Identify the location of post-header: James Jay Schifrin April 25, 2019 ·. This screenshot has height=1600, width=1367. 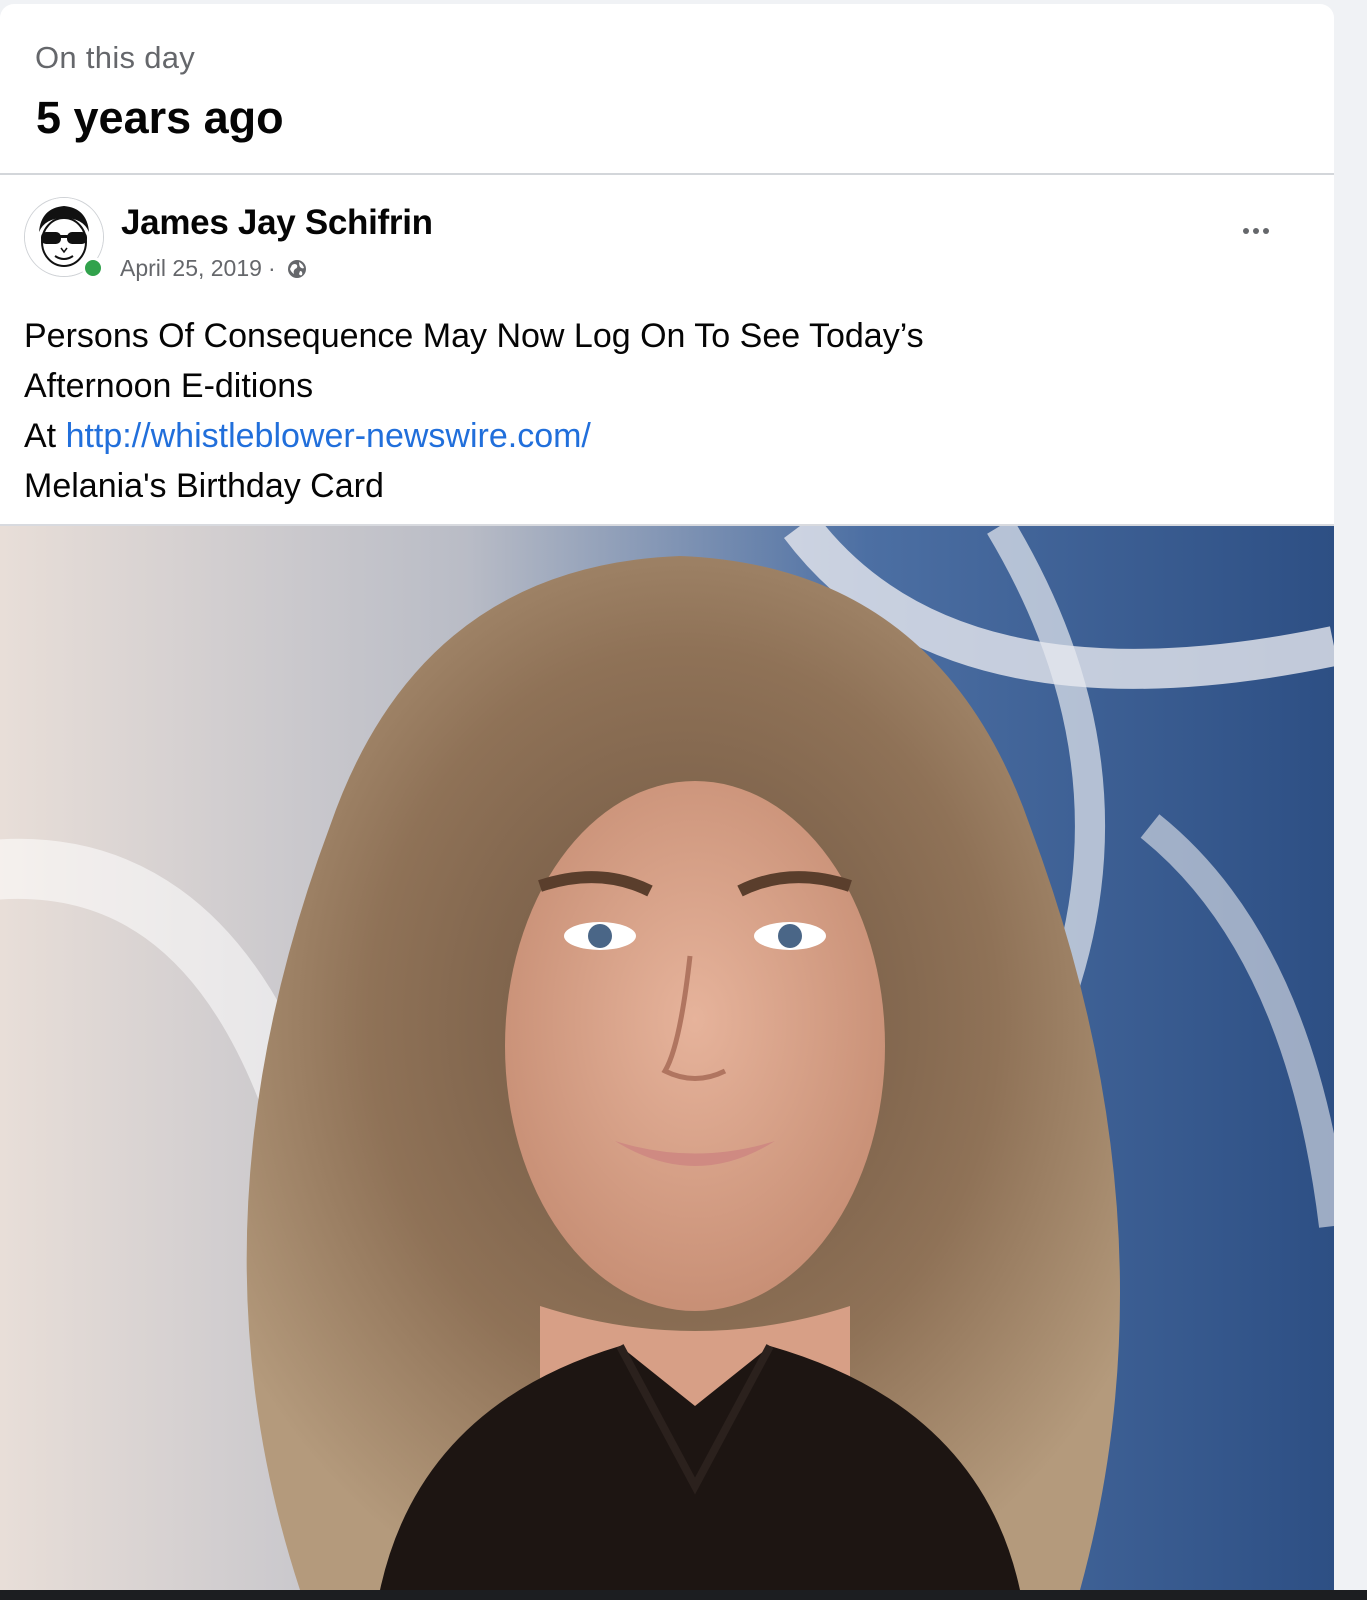
(667, 230).